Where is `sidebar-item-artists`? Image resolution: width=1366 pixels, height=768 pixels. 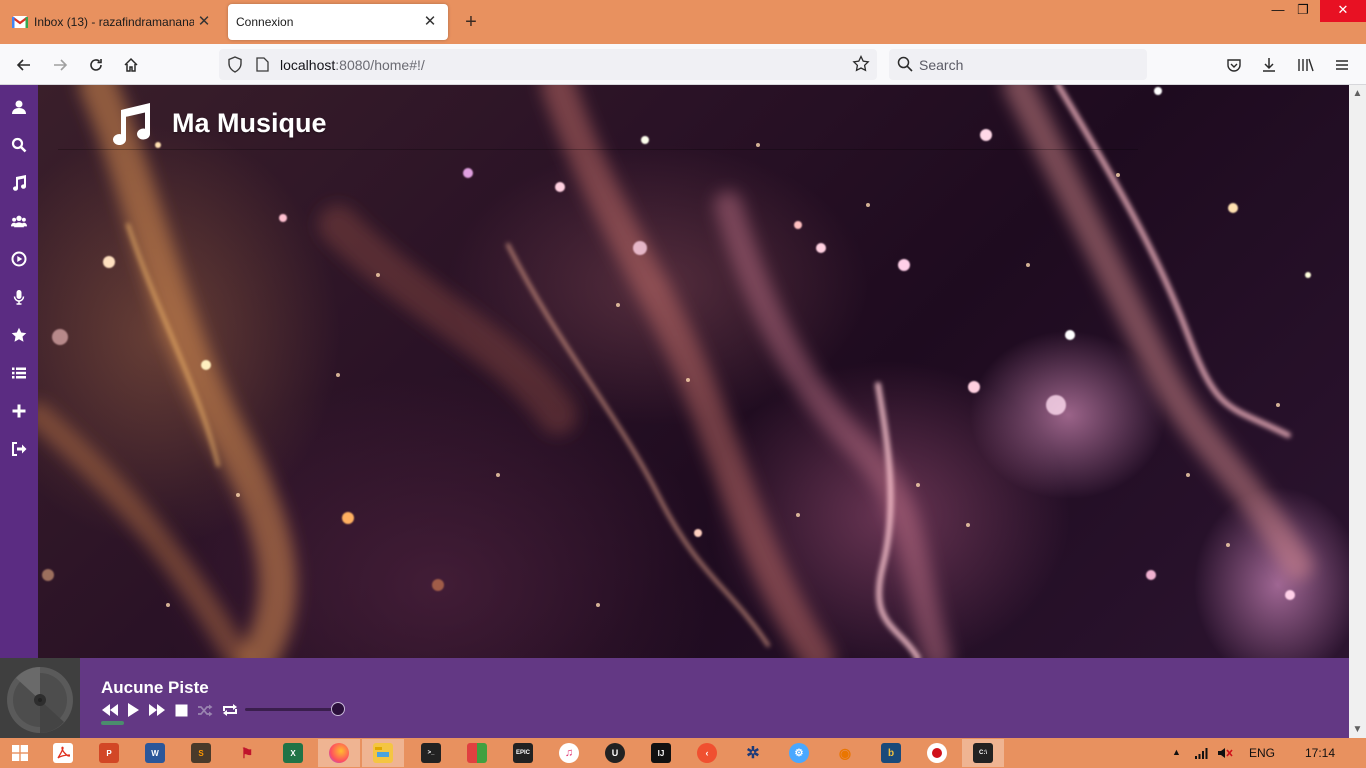 sidebar-item-artists is located at coordinates (19, 297).